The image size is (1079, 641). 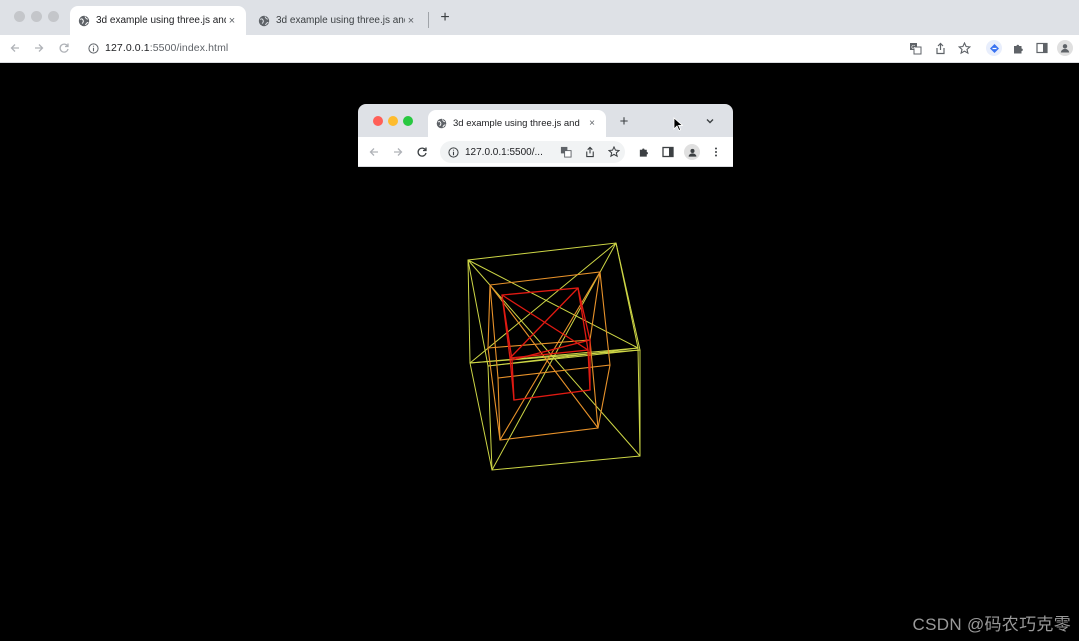 What do you see at coordinates (36, 16) in the screenshot?
I see `minimize-window-button` at bounding box center [36, 16].